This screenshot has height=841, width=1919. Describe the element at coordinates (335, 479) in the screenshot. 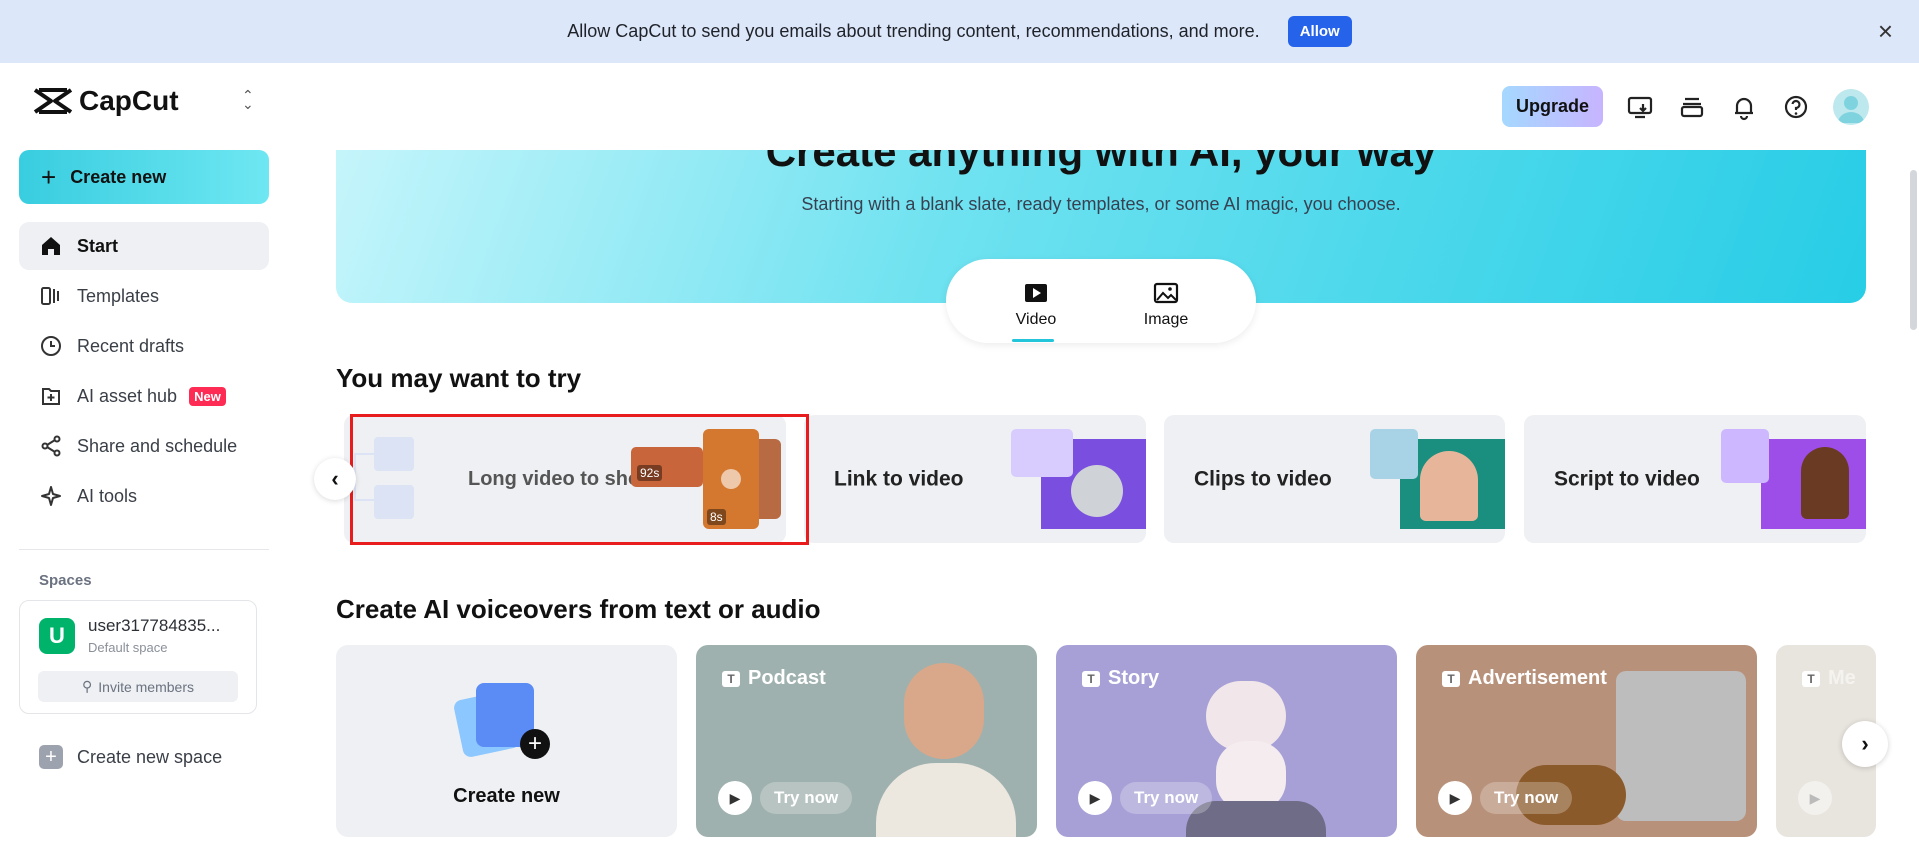

I see `carousel-prev-button: ‹` at that location.